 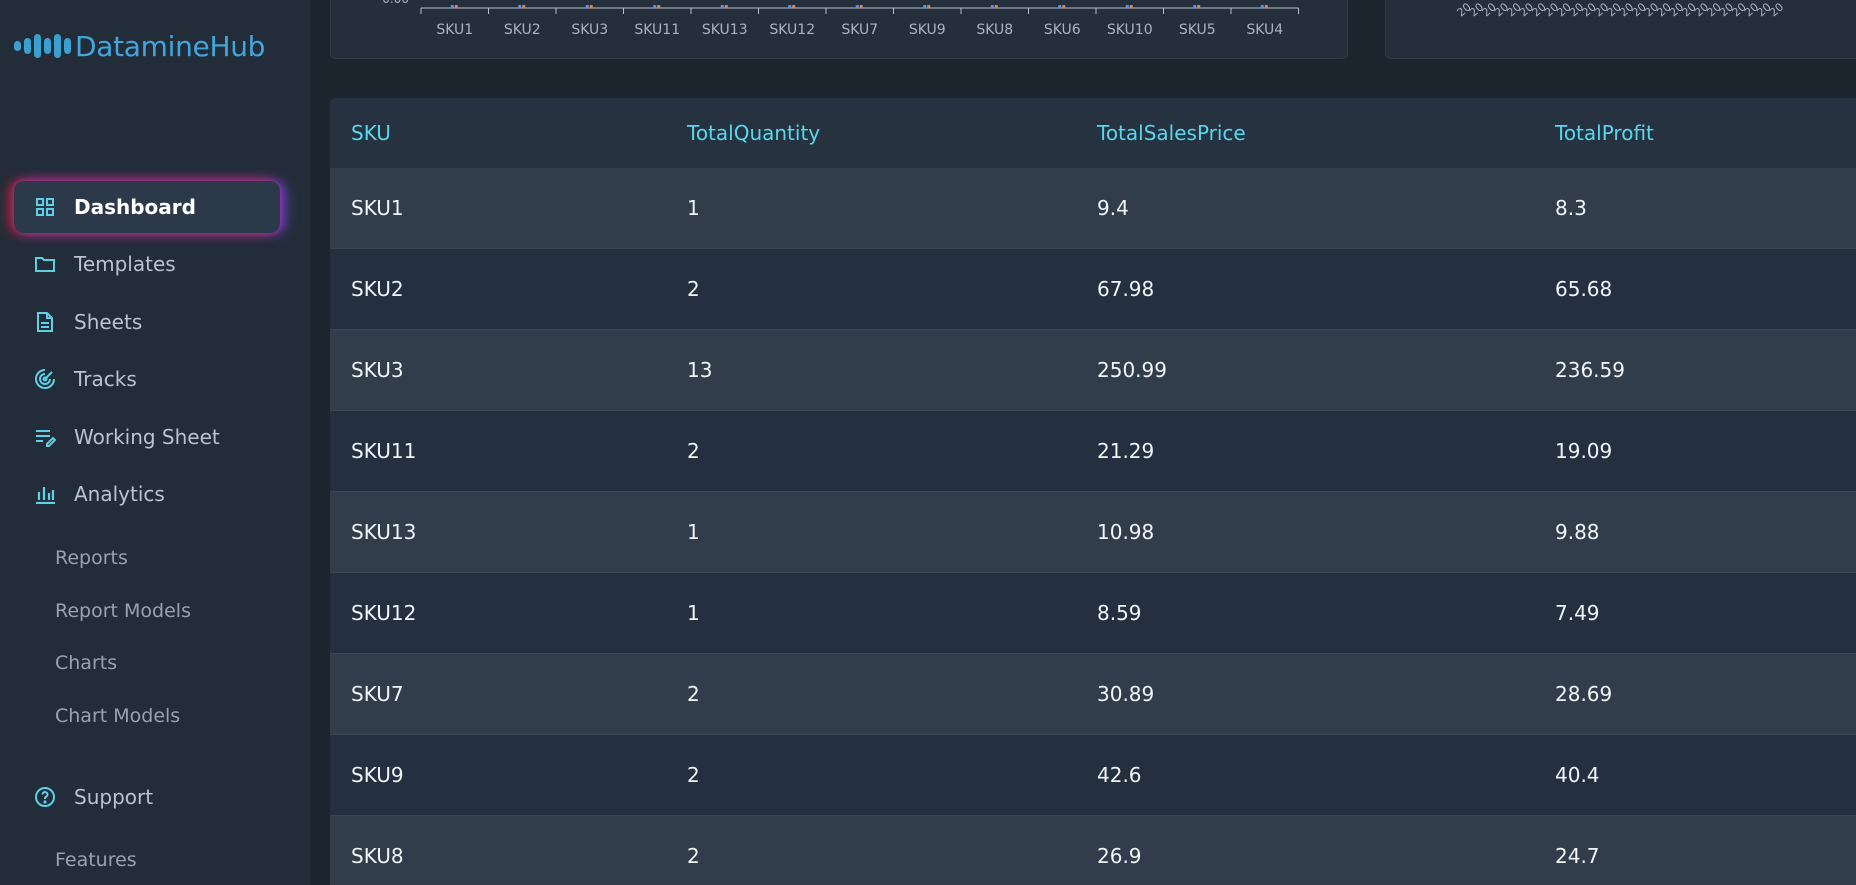 What do you see at coordinates (859, 30) in the screenshot?
I see `x-tick-label: SKU7` at bounding box center [859, 30].